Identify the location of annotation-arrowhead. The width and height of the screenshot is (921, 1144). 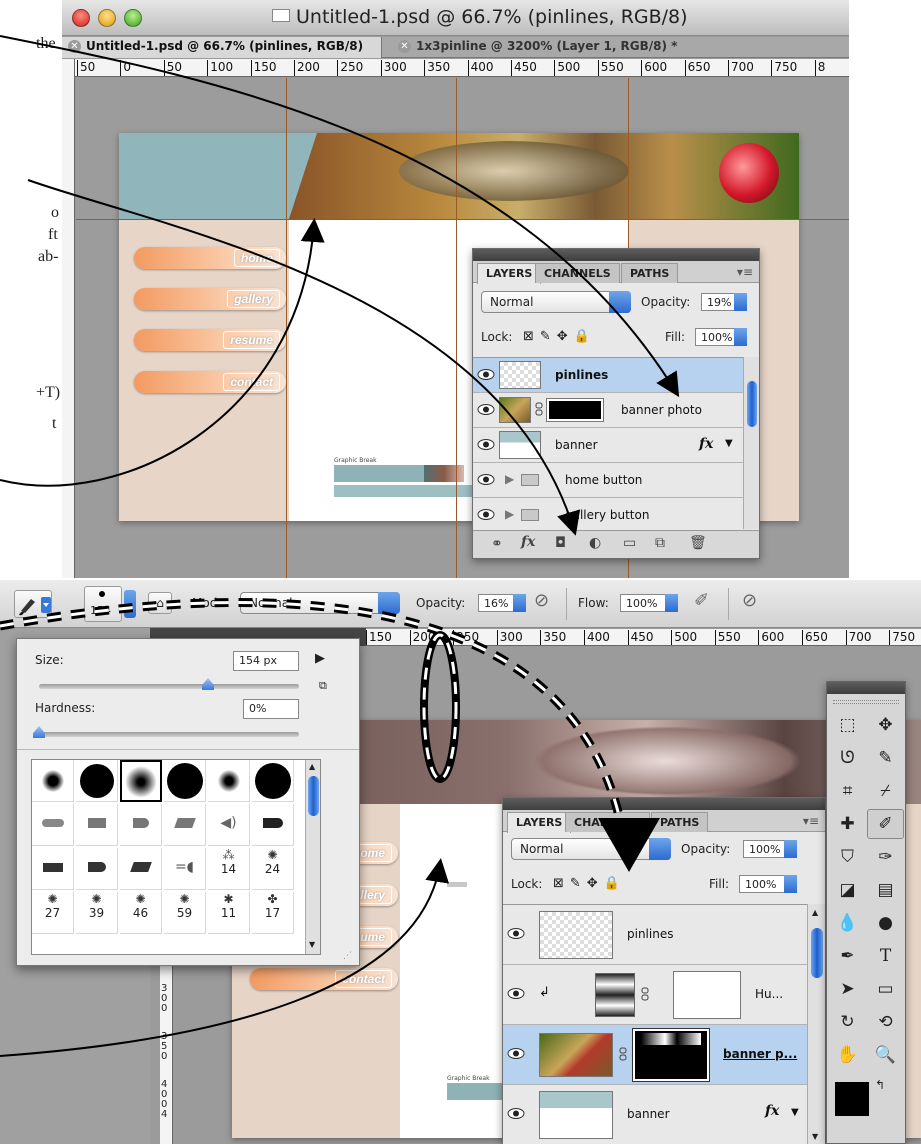
(629, 845).